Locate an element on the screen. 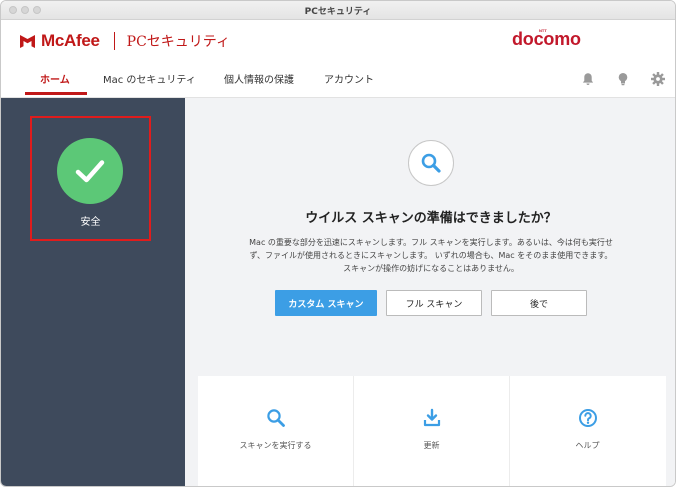 This screenshot has height=487, width=676. scan-headline: ウイルス スキャンの準備はできましたか？ is located at coordinates (431, 218).